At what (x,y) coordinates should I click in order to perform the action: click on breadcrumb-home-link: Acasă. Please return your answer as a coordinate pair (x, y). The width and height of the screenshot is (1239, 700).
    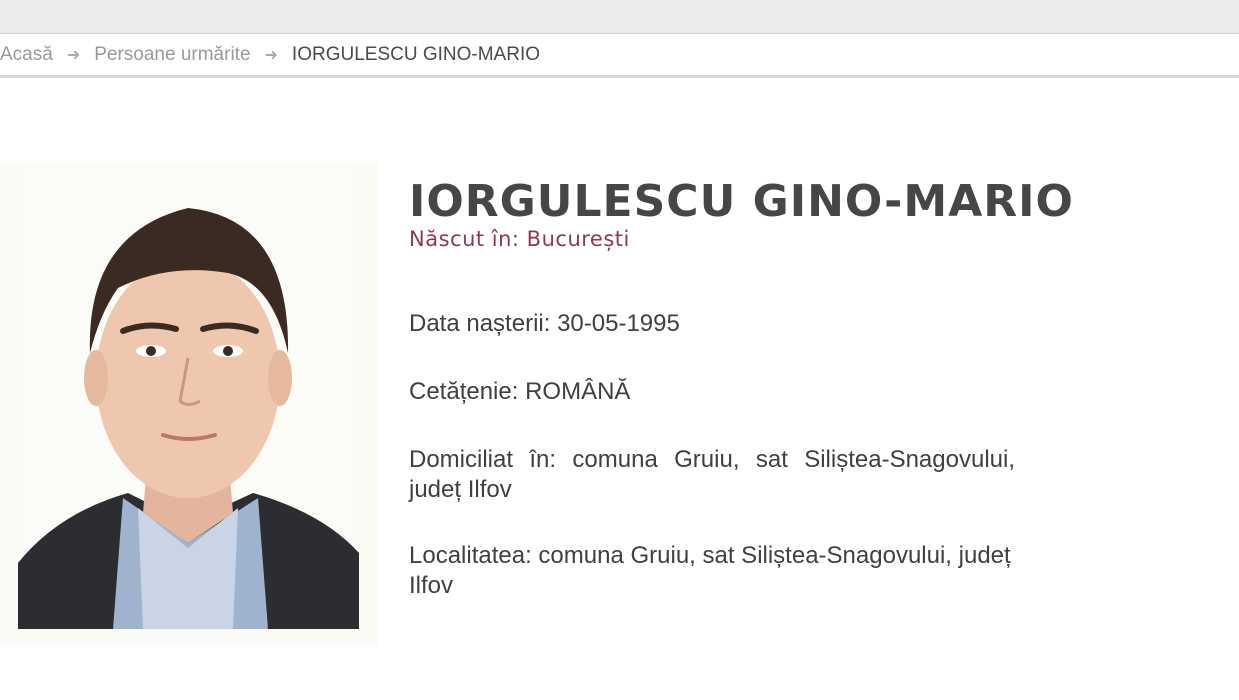
    Looking at the image, I should click on (26, 55).